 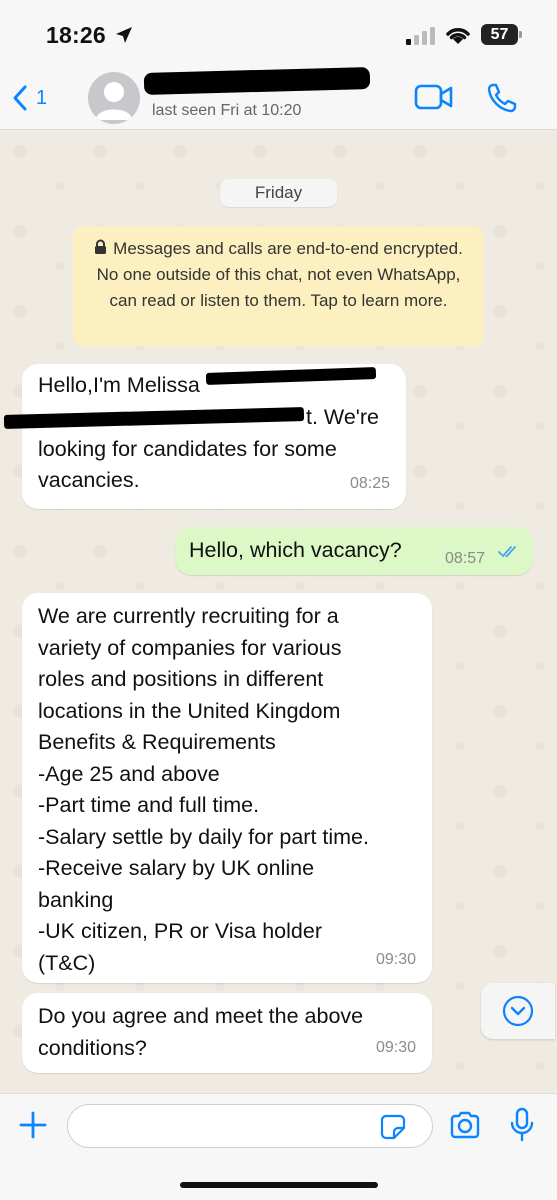 I want to click on chat-header: 1 last seen Fri at 10:20, so click(x=278, y=98).